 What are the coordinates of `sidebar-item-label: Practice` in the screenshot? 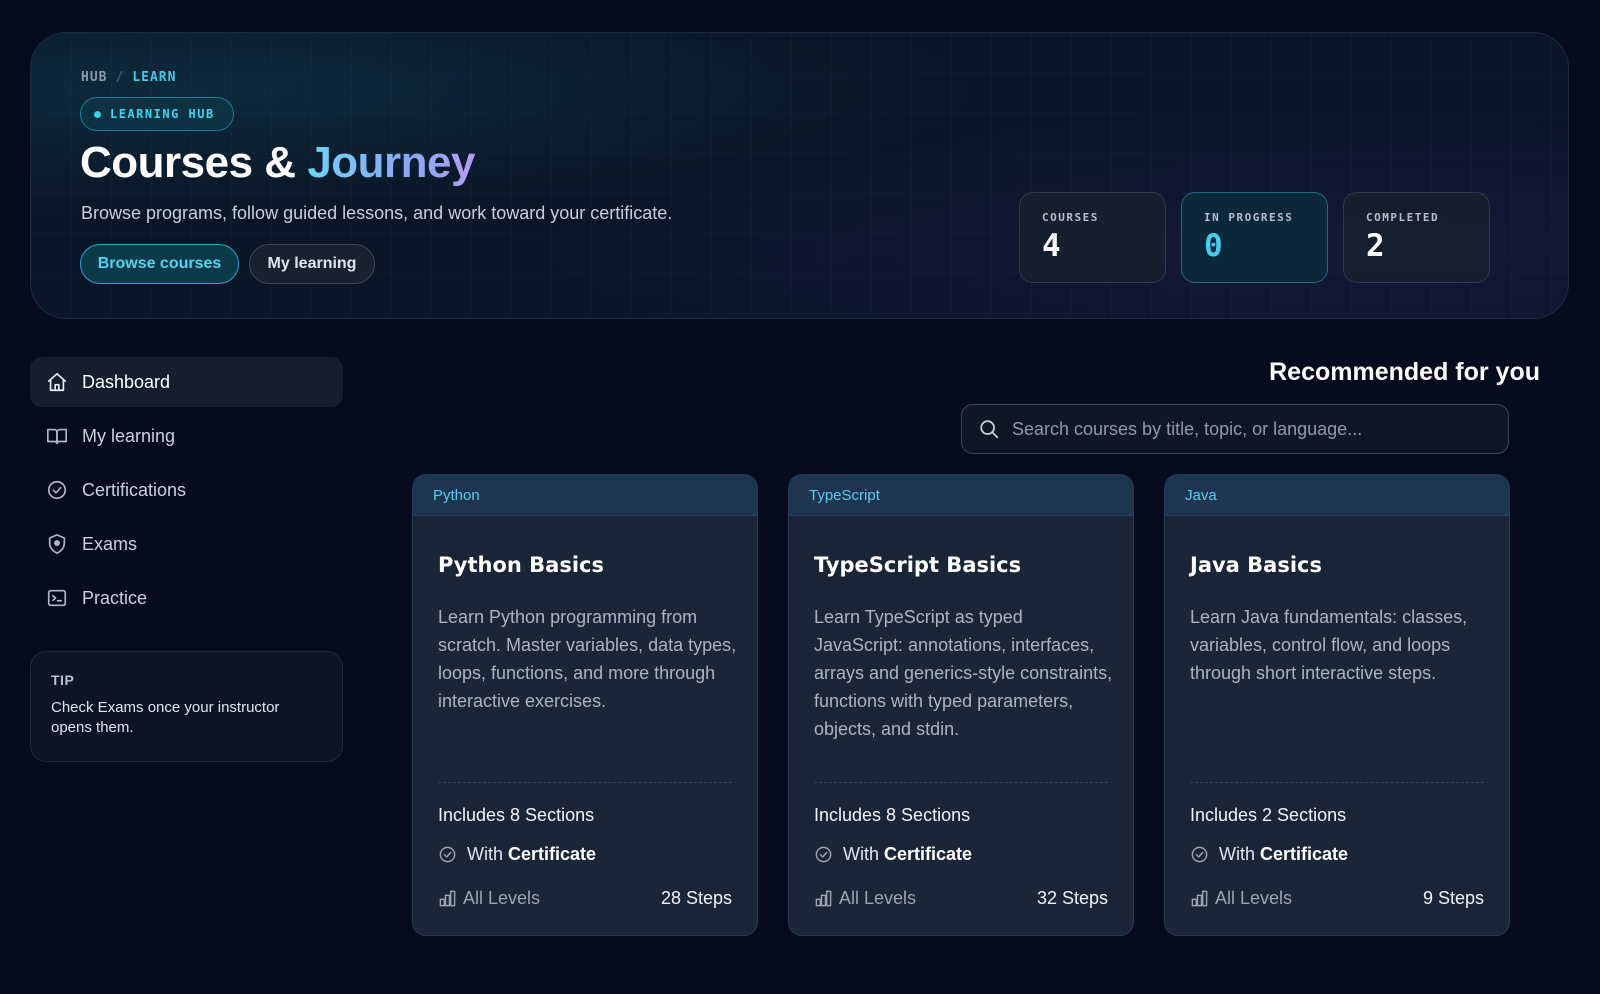 It's located at (115, 597).